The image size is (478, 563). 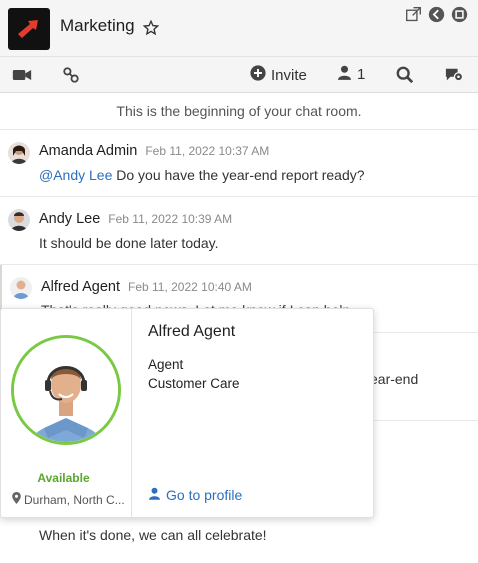 I want to click on location-pin-icon, so click(x=16, y=499).